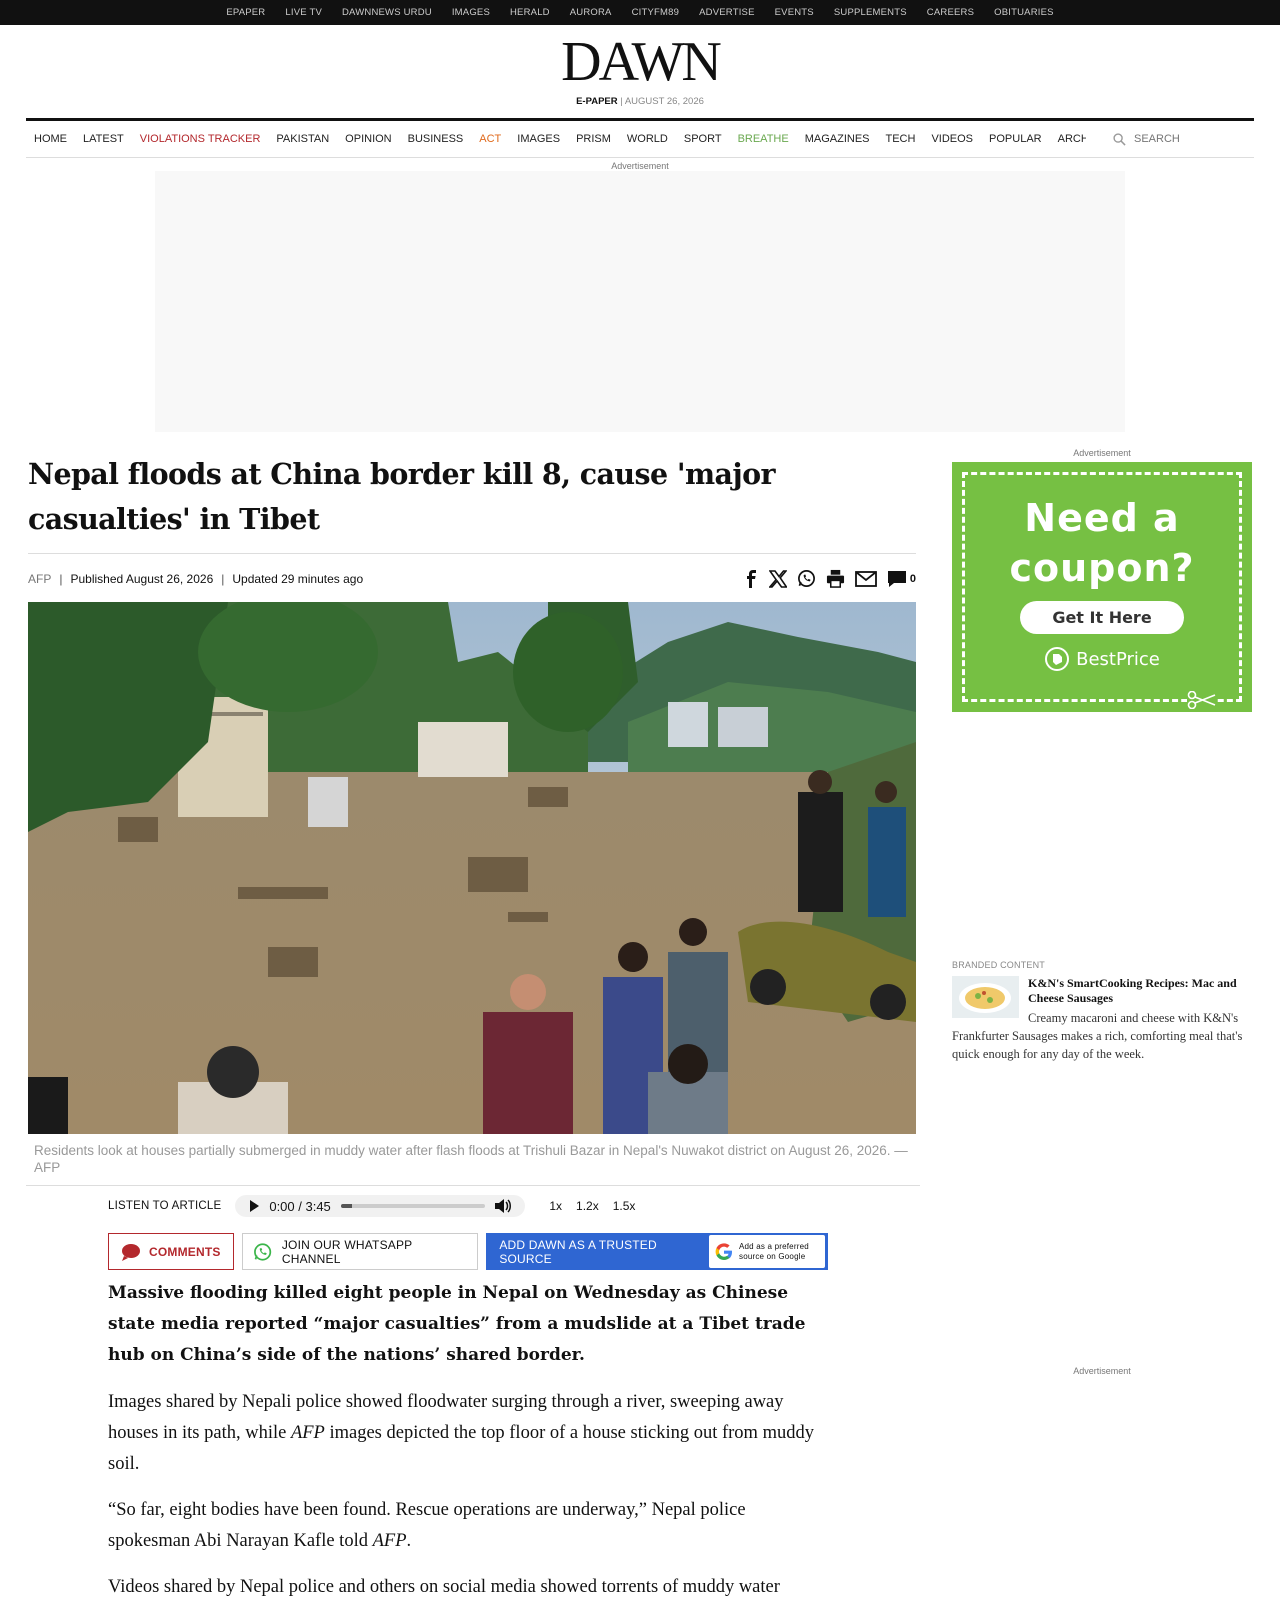 The height and width of the screenshot is (1600, 1280). Describe the element at coordinates (1164, 139) in the screenshot. I see `search-input` at that location.